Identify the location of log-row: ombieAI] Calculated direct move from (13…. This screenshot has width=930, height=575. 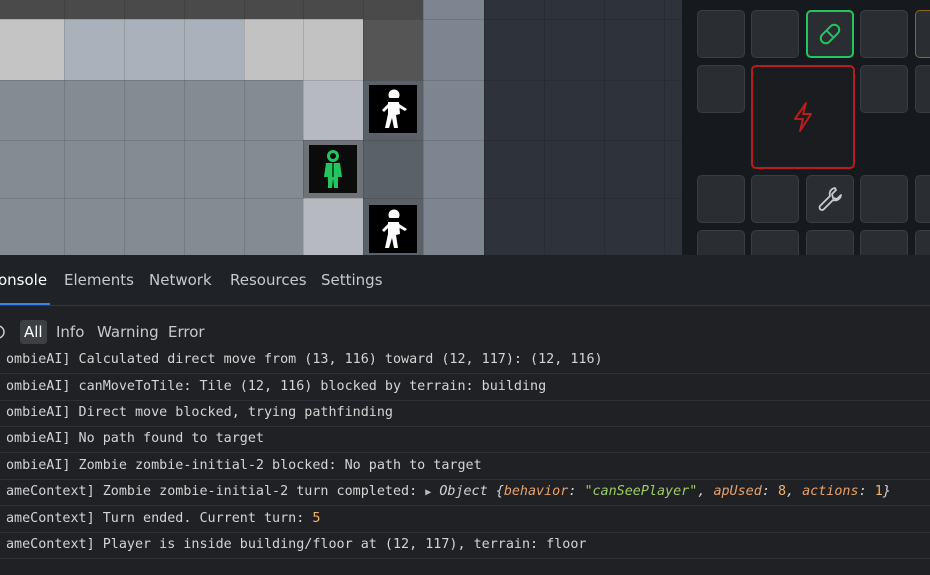
(465, 360).